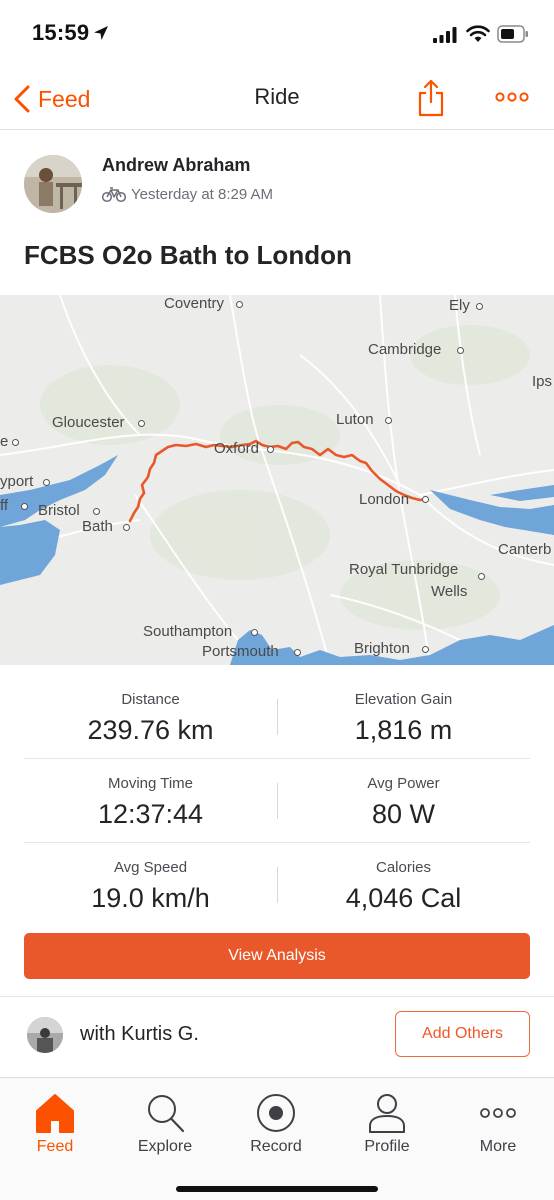 The image size is (554, 1200). Describe the element at coordinates (431, 98) in the screenshot. I see `share-icon` at that location.